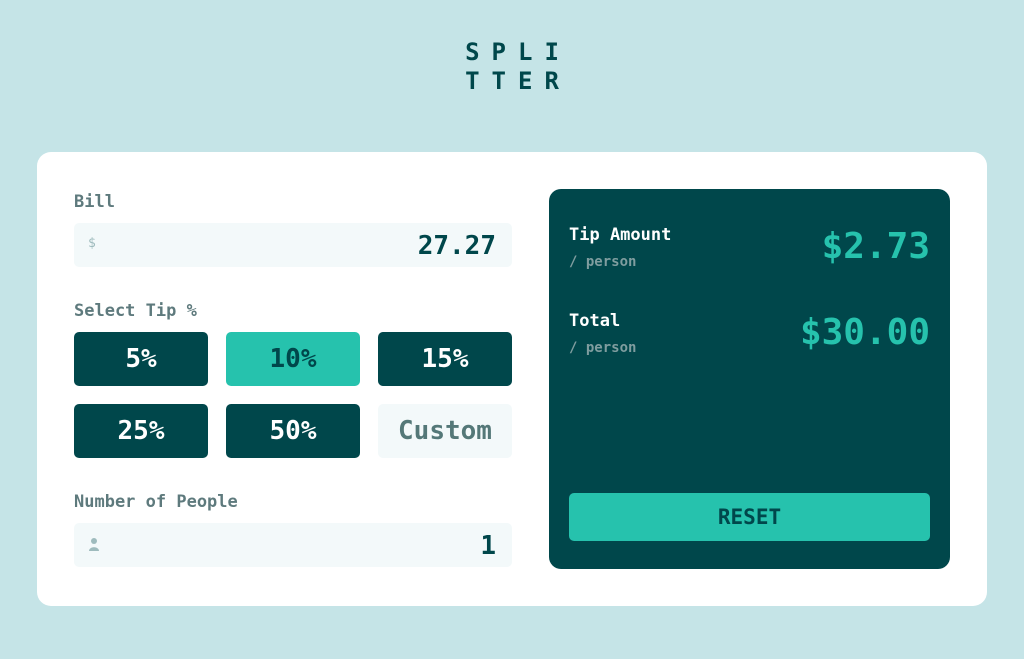 This screenshot has width=1024, height=659. Describe the element at coordinates (518, 52) in the screenshot. I see `logo-line-1: SPLI` at that location.